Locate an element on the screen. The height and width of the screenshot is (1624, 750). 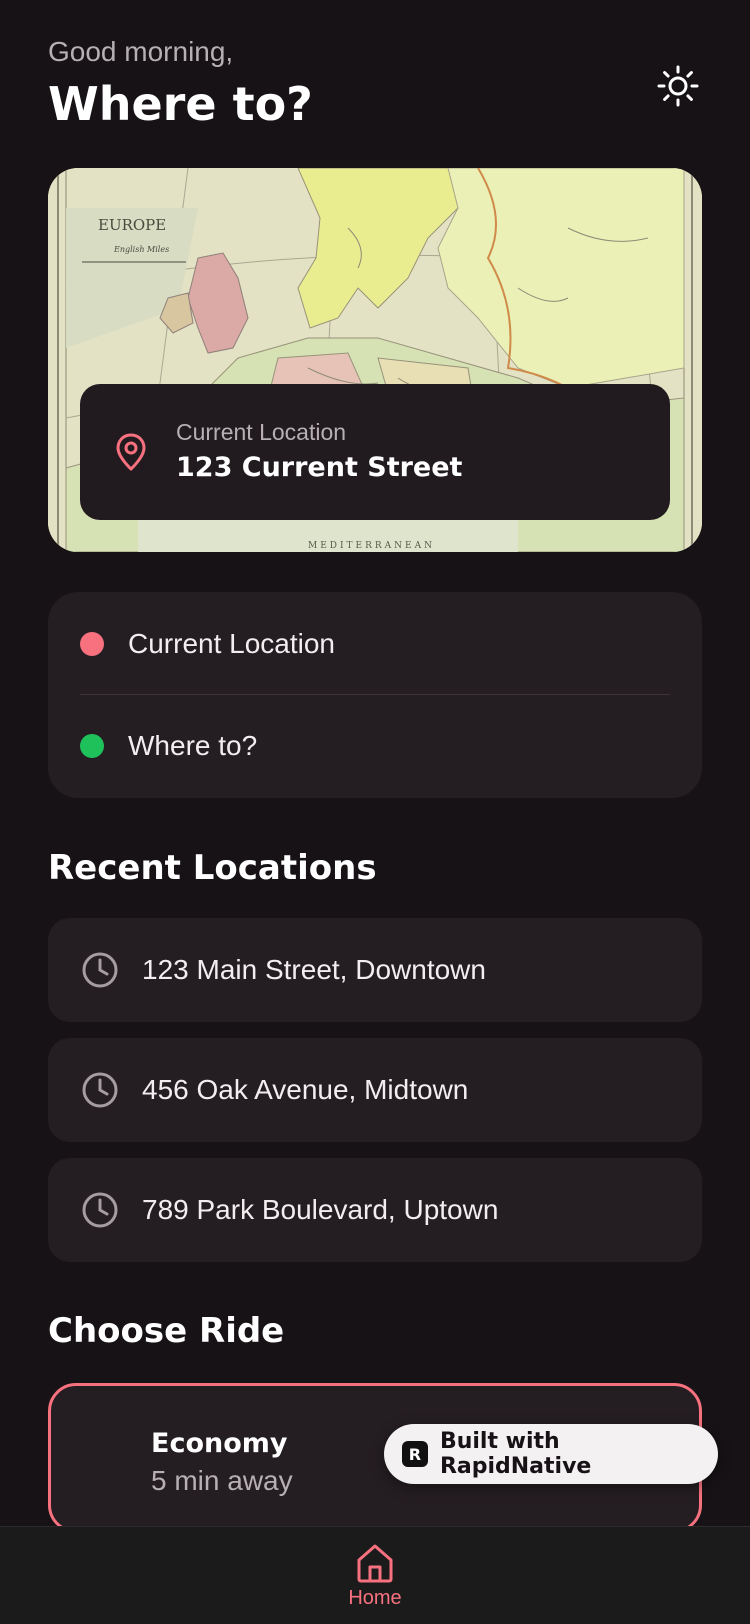
current-location-text: Current Location 123 Current Street is located at coordinates (319, 452).